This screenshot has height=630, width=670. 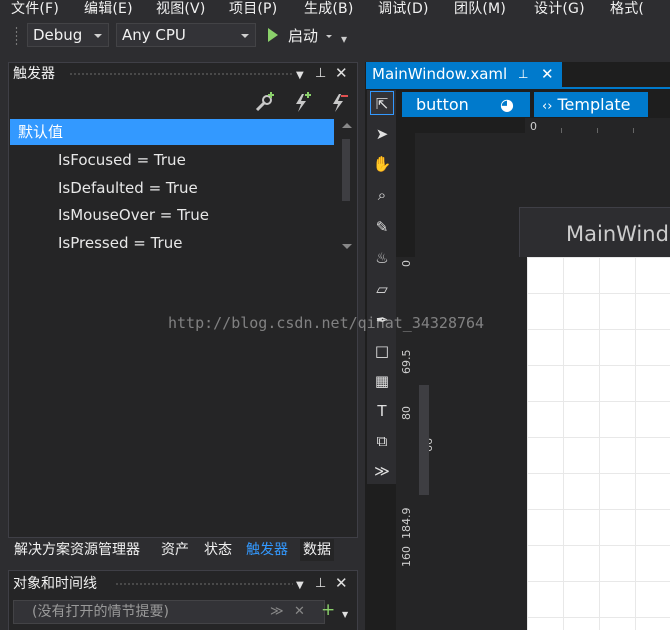 What do you see at coordinates (303, 35) in the screenshot?
I see `start-button: 启动` at bounding box center [303, 35].